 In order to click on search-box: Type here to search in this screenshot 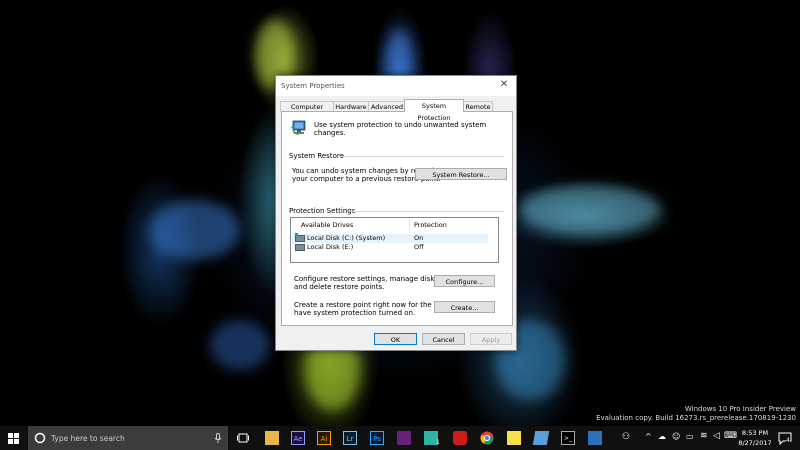, I will do `click(128, 438)`.